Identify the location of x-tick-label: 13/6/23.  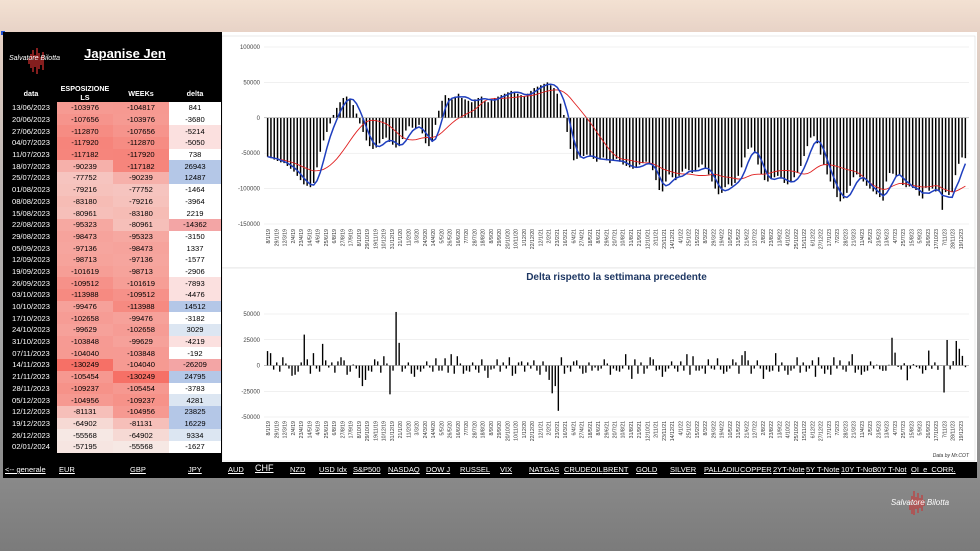
(888, 429).